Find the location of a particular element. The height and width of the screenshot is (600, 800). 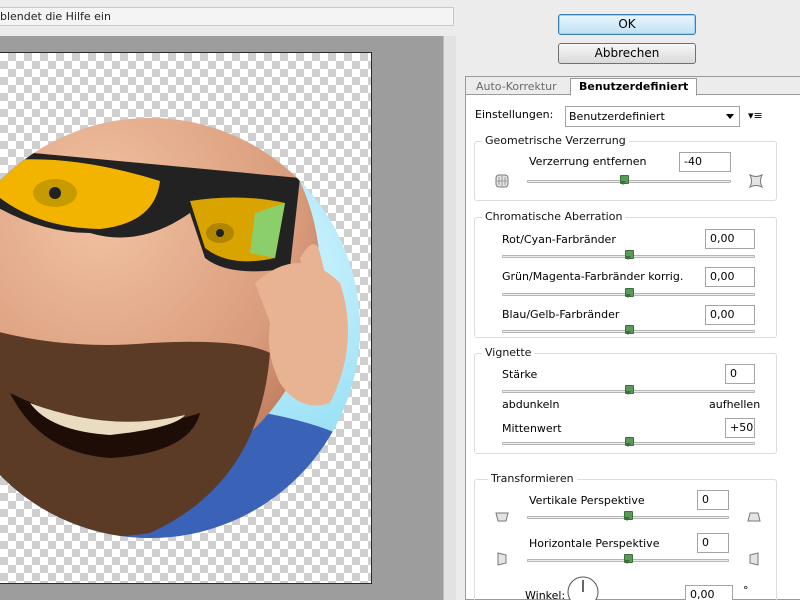

hint-bar: blendet die Hilfe ein is located at coordinates (227, 16).